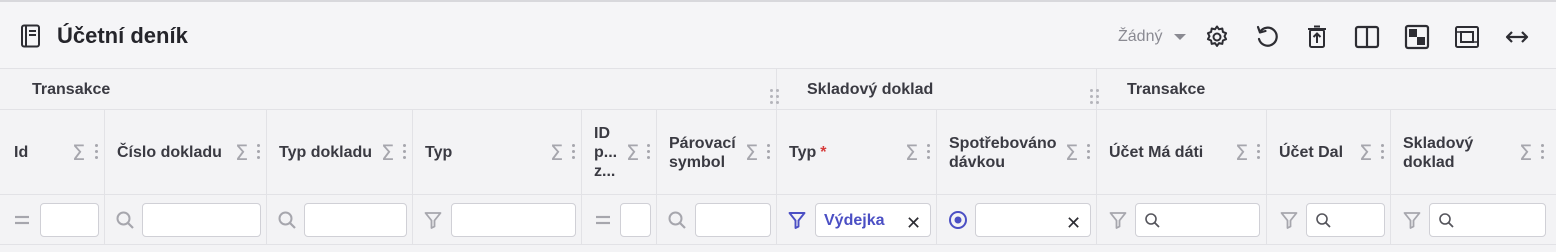 This screenshot has width=1556, height=252. I want to click on journal-icon, so click(30, 36).